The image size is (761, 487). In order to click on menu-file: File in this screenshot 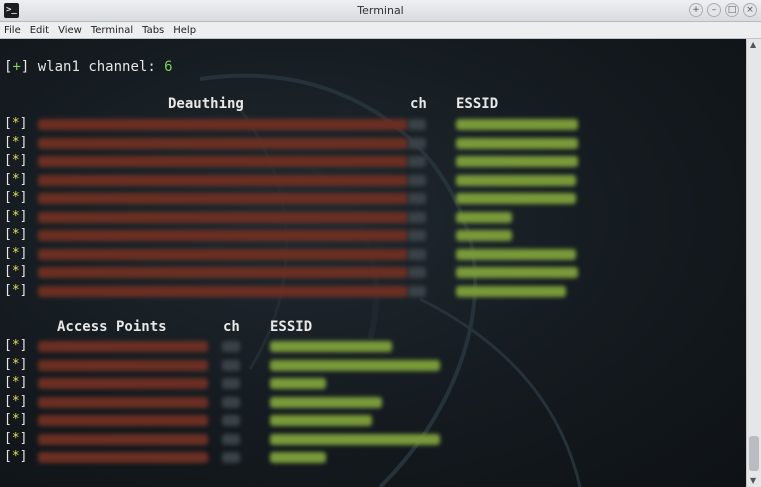, I will do `click(12, 30)`.